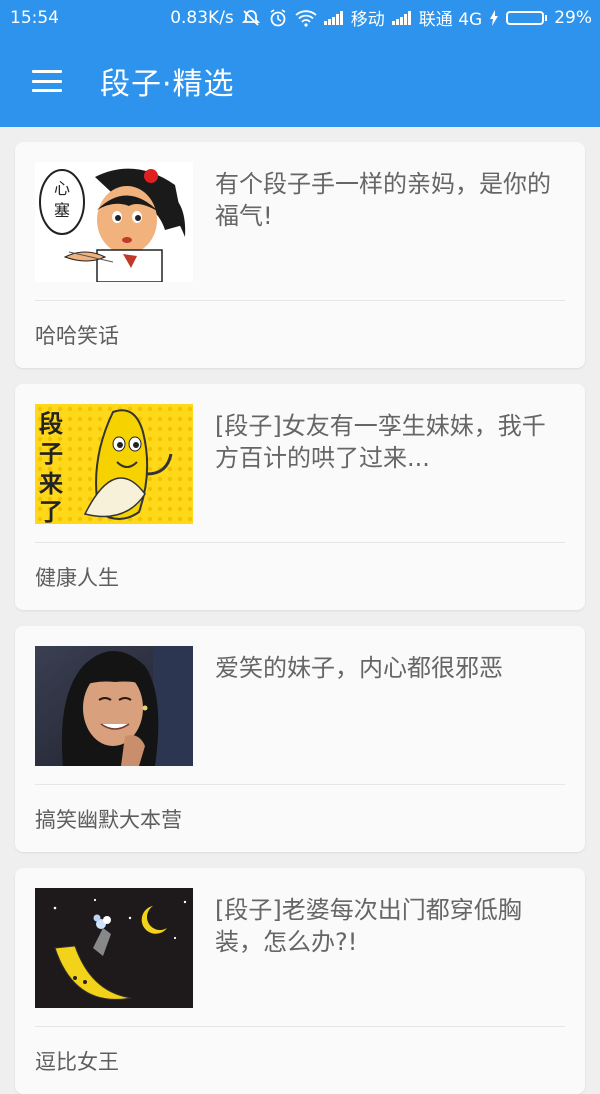 Image resolution: width=600 pixels, height=1094 pixels. What do you see at coordinates (278, 18) in the screenshot?
I see `alarm-icon` at bounding box center [278, 18].